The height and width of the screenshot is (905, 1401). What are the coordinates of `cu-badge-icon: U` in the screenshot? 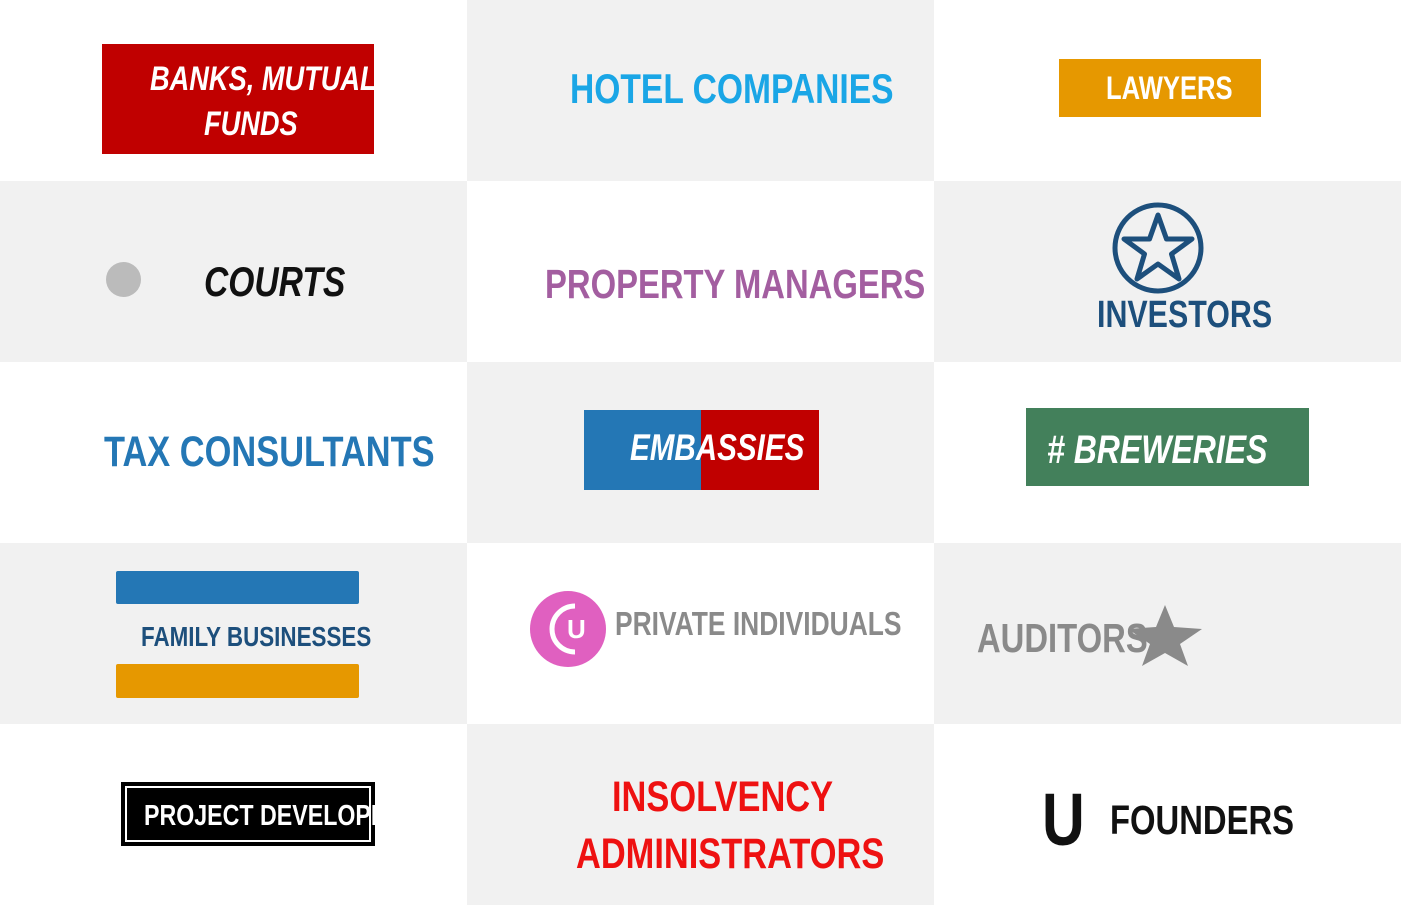 It's located at (568, 629).